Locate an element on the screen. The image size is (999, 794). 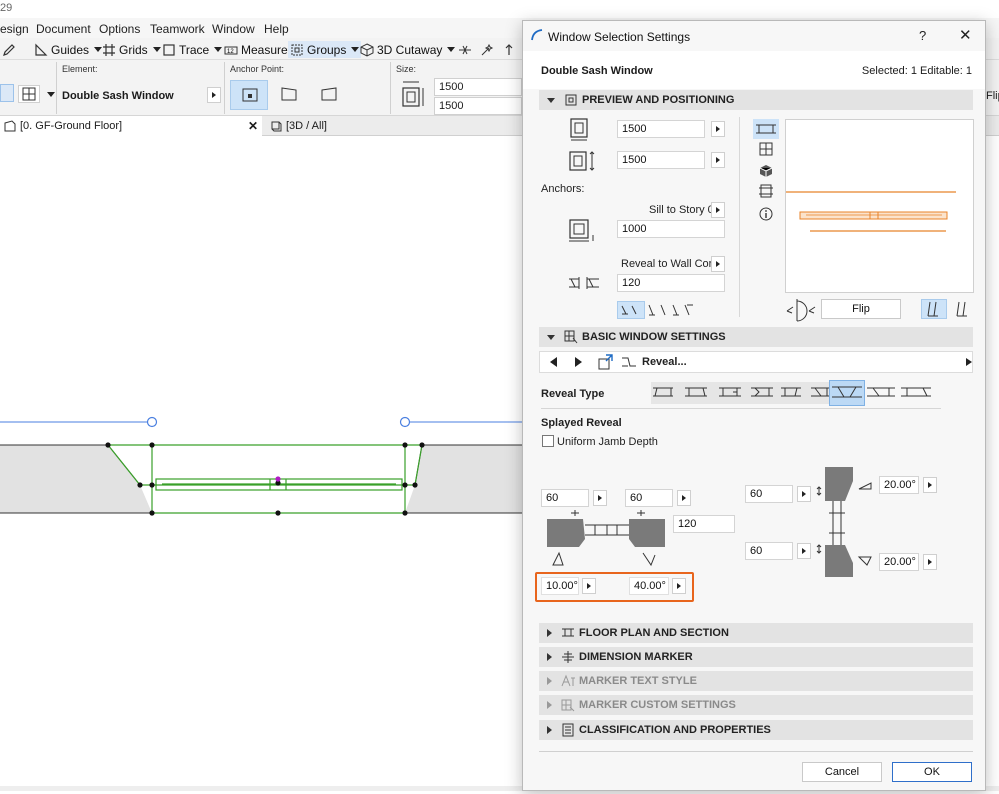
grids-button: Grids is located at coordinates (131, 49).